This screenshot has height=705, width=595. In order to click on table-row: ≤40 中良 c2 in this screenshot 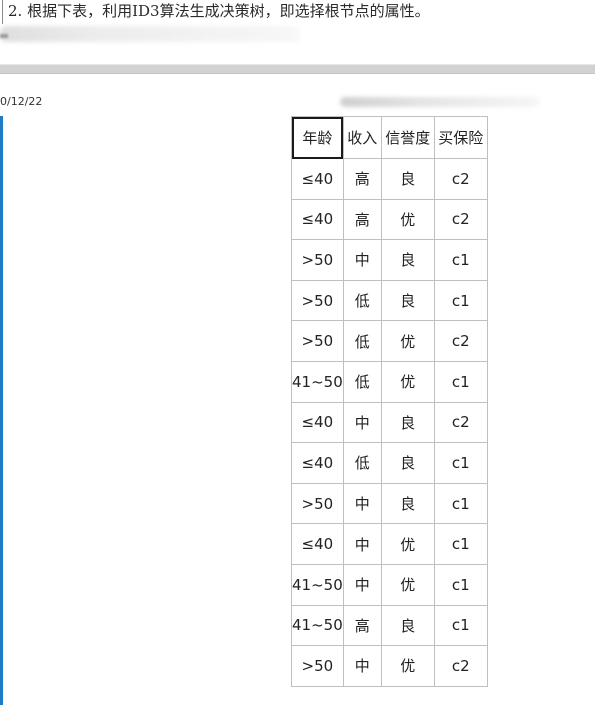, I will do `click(389, 422)`.